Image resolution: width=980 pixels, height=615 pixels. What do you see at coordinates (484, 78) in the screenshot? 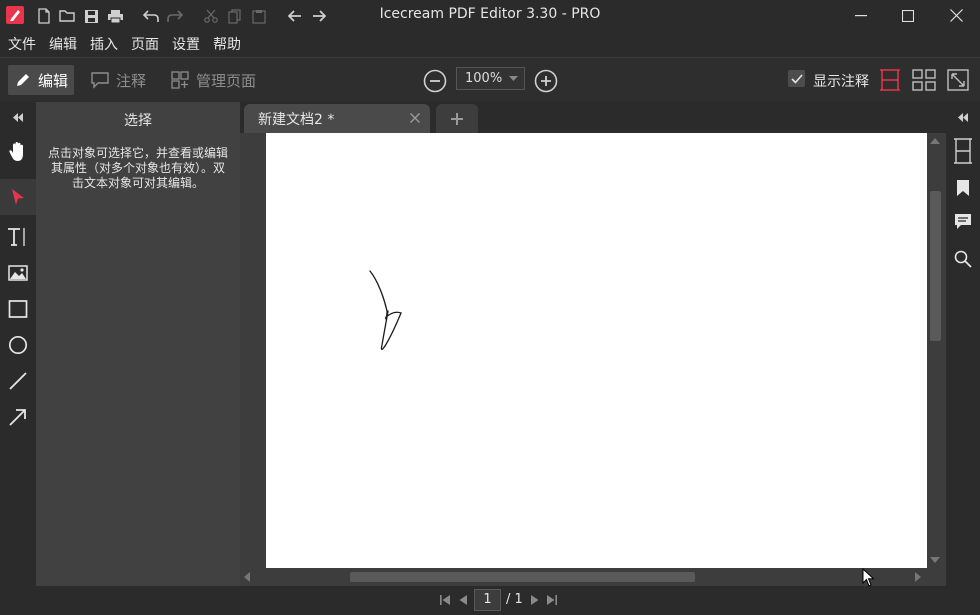
I see `zoom-value: 100%` at bounding box center [484, 78].